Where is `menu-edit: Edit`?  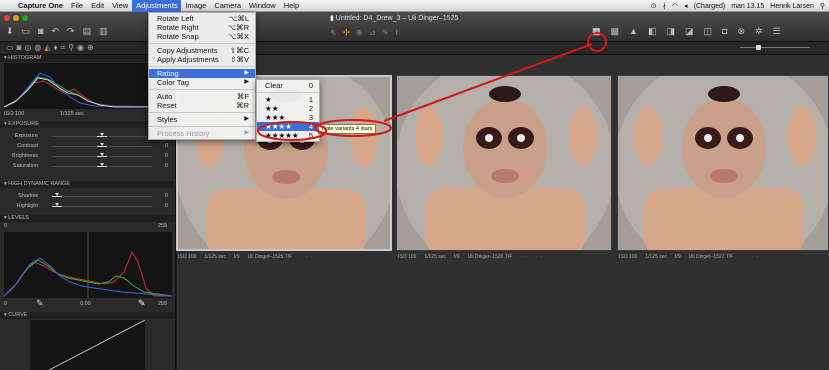 menu-edit: Edit is located at coordinates (97, 6).